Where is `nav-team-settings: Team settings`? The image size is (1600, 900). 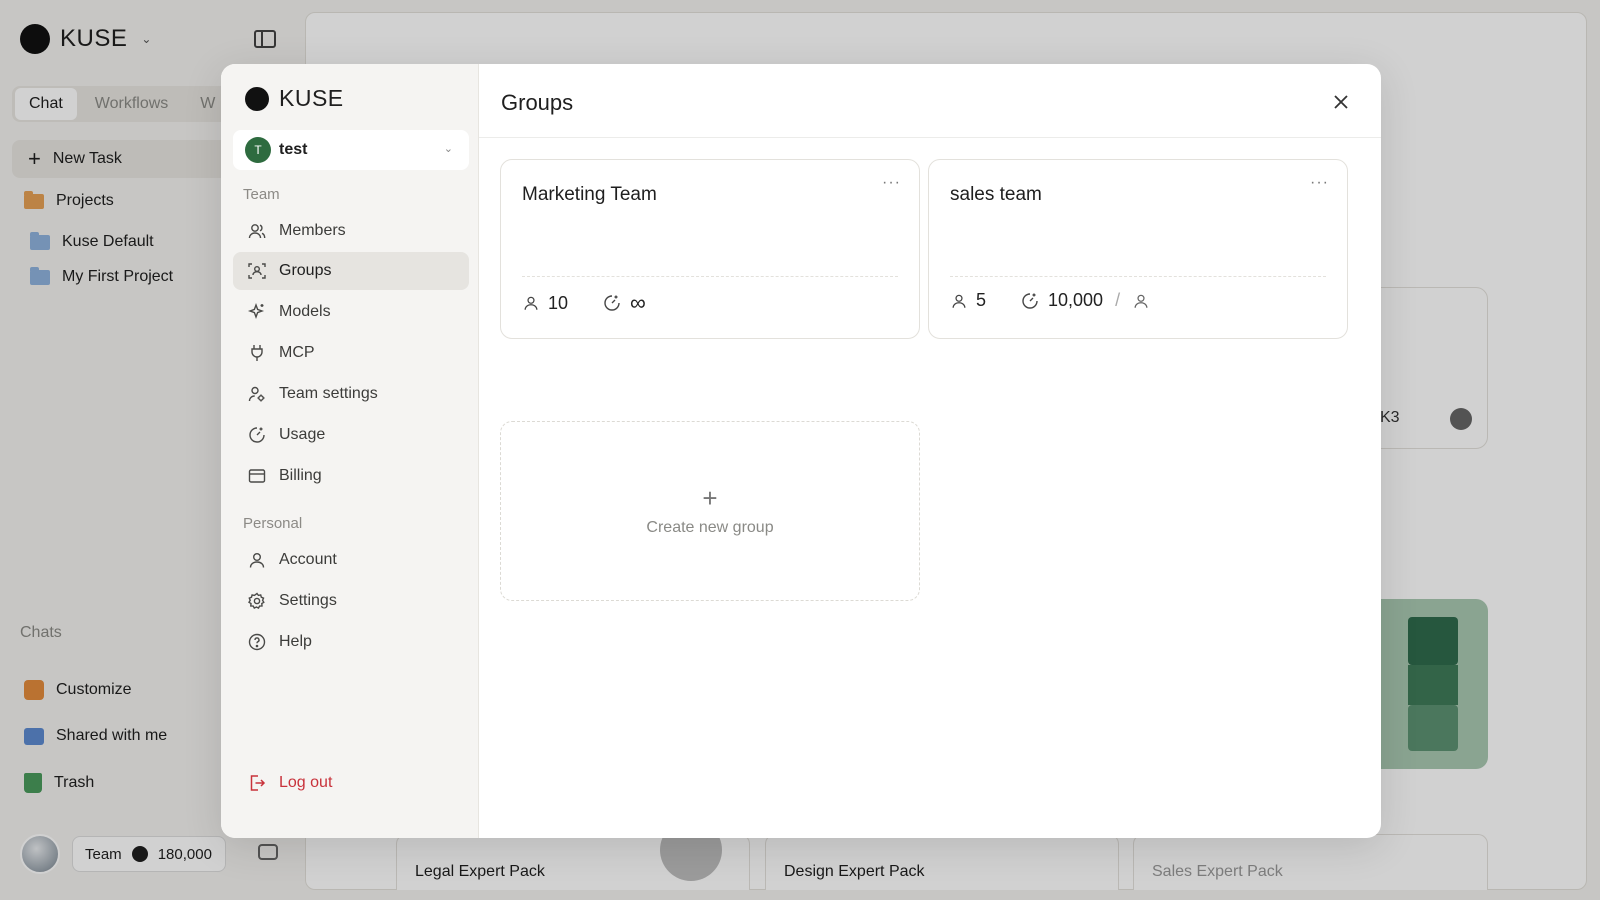 nav-team-settings: Team settings is located at coordinates (351, 394).